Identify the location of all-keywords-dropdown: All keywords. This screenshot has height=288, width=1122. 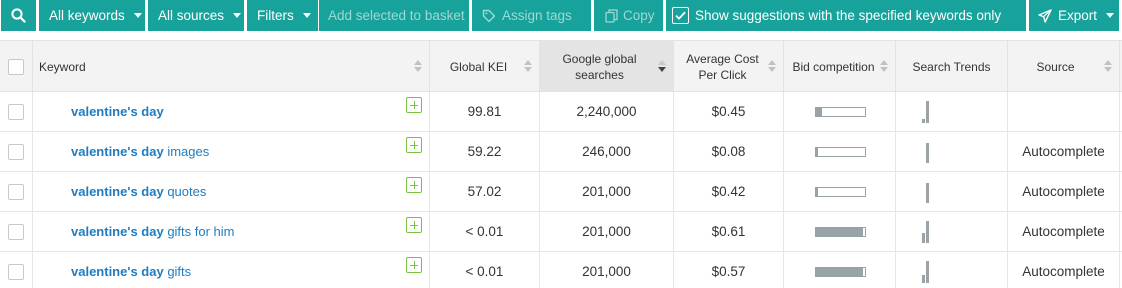
(92, 15).